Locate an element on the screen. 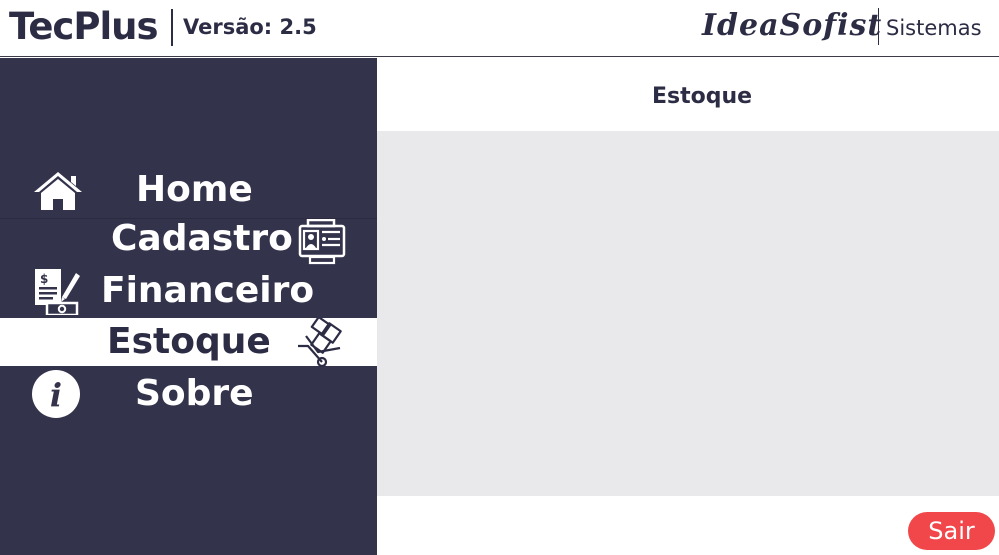 Image resolution: width=999 pixels, height=555 pixels. sidebar-item-label: Estoque is located at coordinates (189, 341).